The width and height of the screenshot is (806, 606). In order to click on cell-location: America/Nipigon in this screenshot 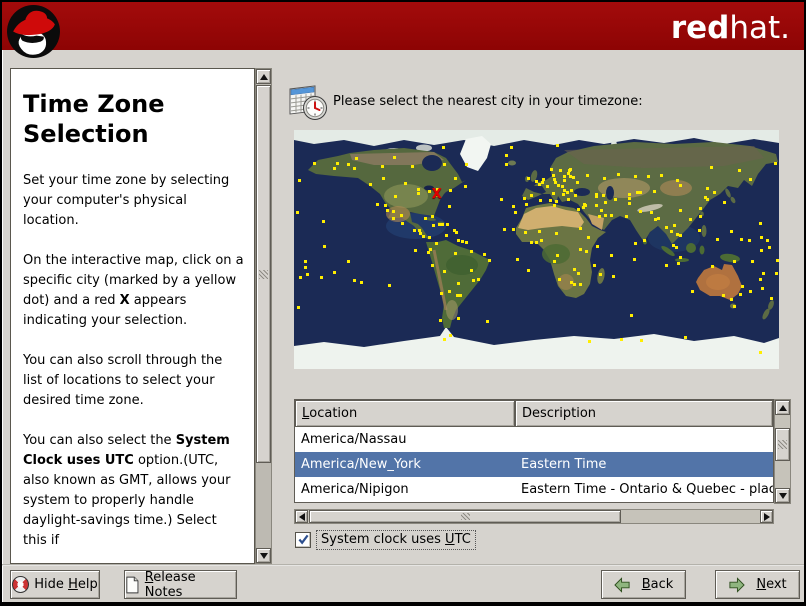, I will do `click(405, 489)`.